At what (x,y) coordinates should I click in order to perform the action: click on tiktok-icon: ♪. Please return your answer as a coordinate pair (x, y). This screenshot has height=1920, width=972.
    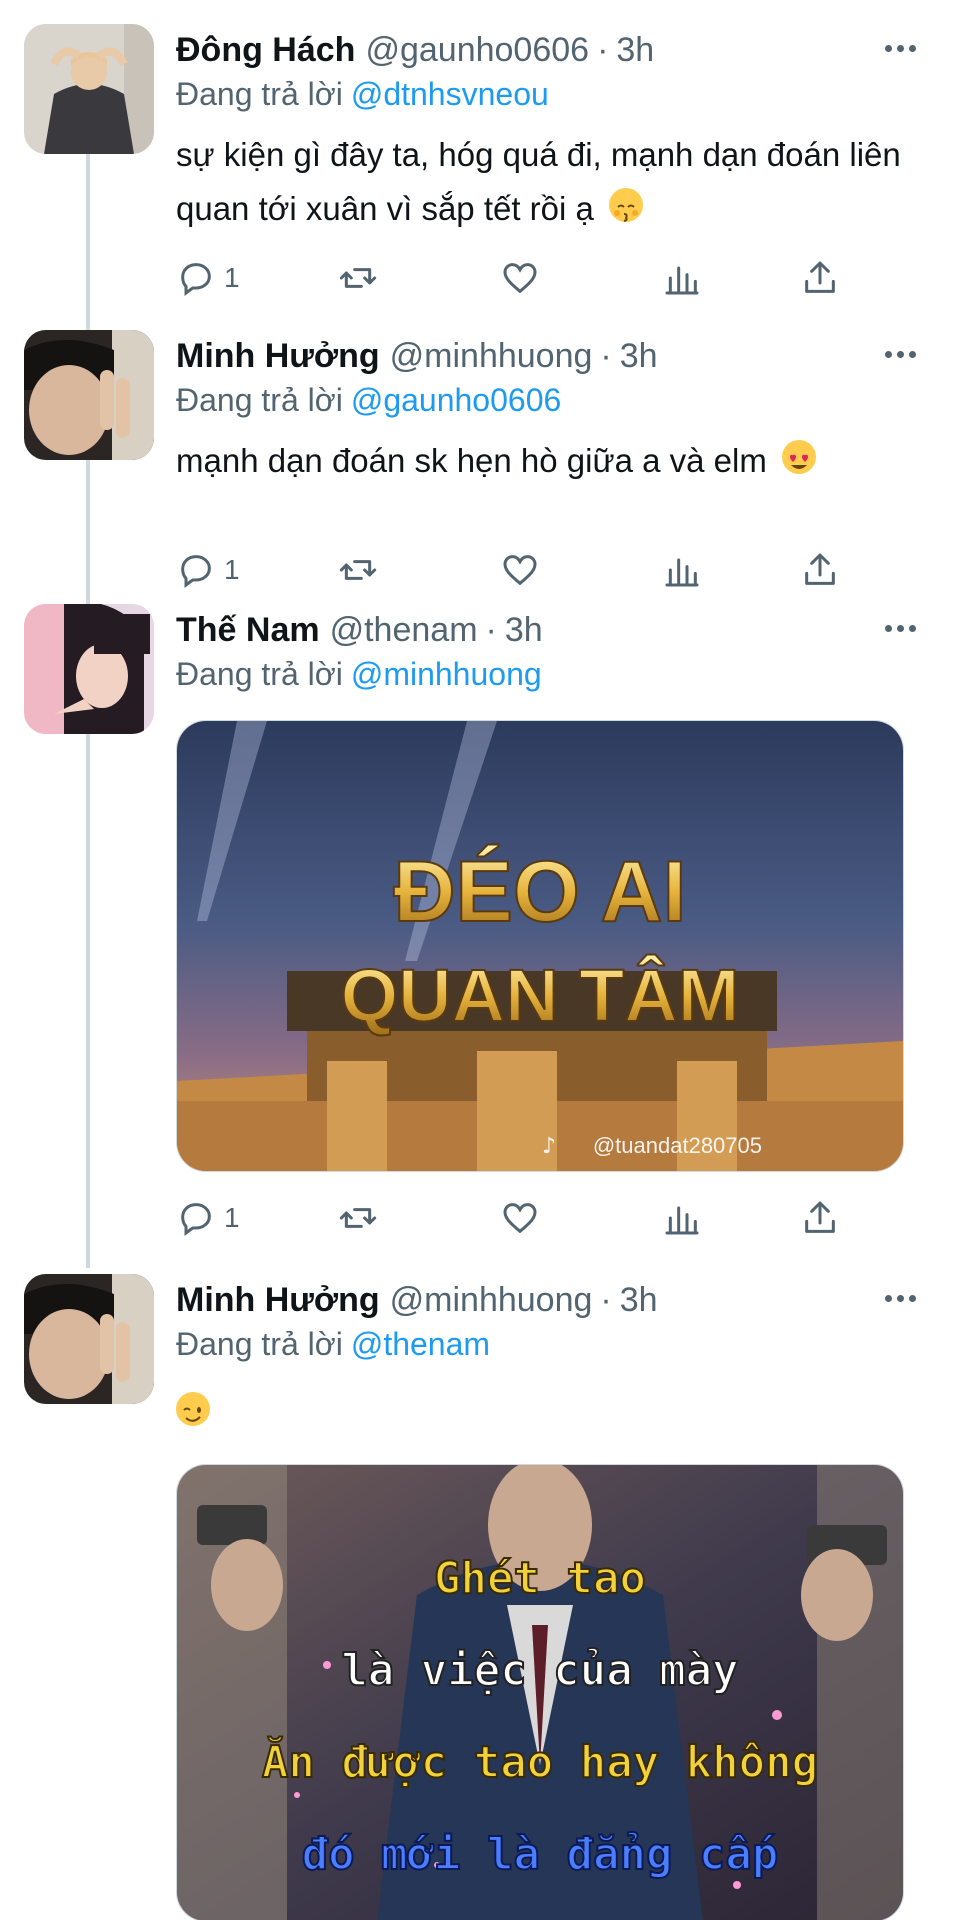
    Looking at the image, I should click on (549, 1146).